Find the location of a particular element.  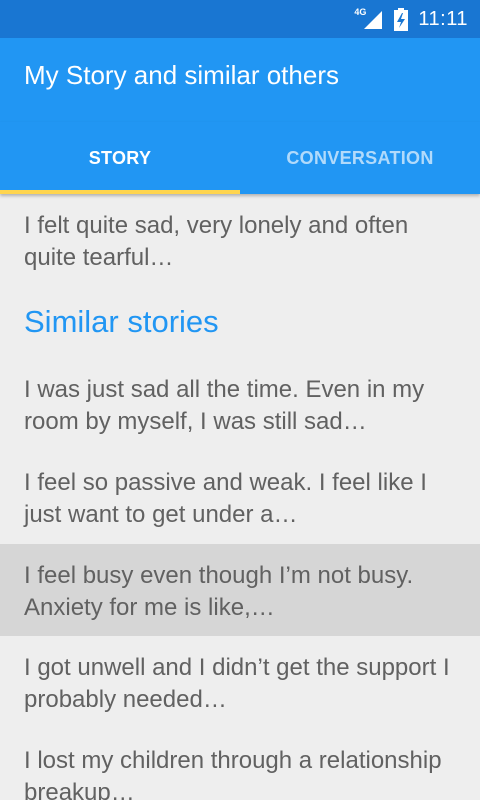

signal-icon: 4G is located at coordinates (369, 19).